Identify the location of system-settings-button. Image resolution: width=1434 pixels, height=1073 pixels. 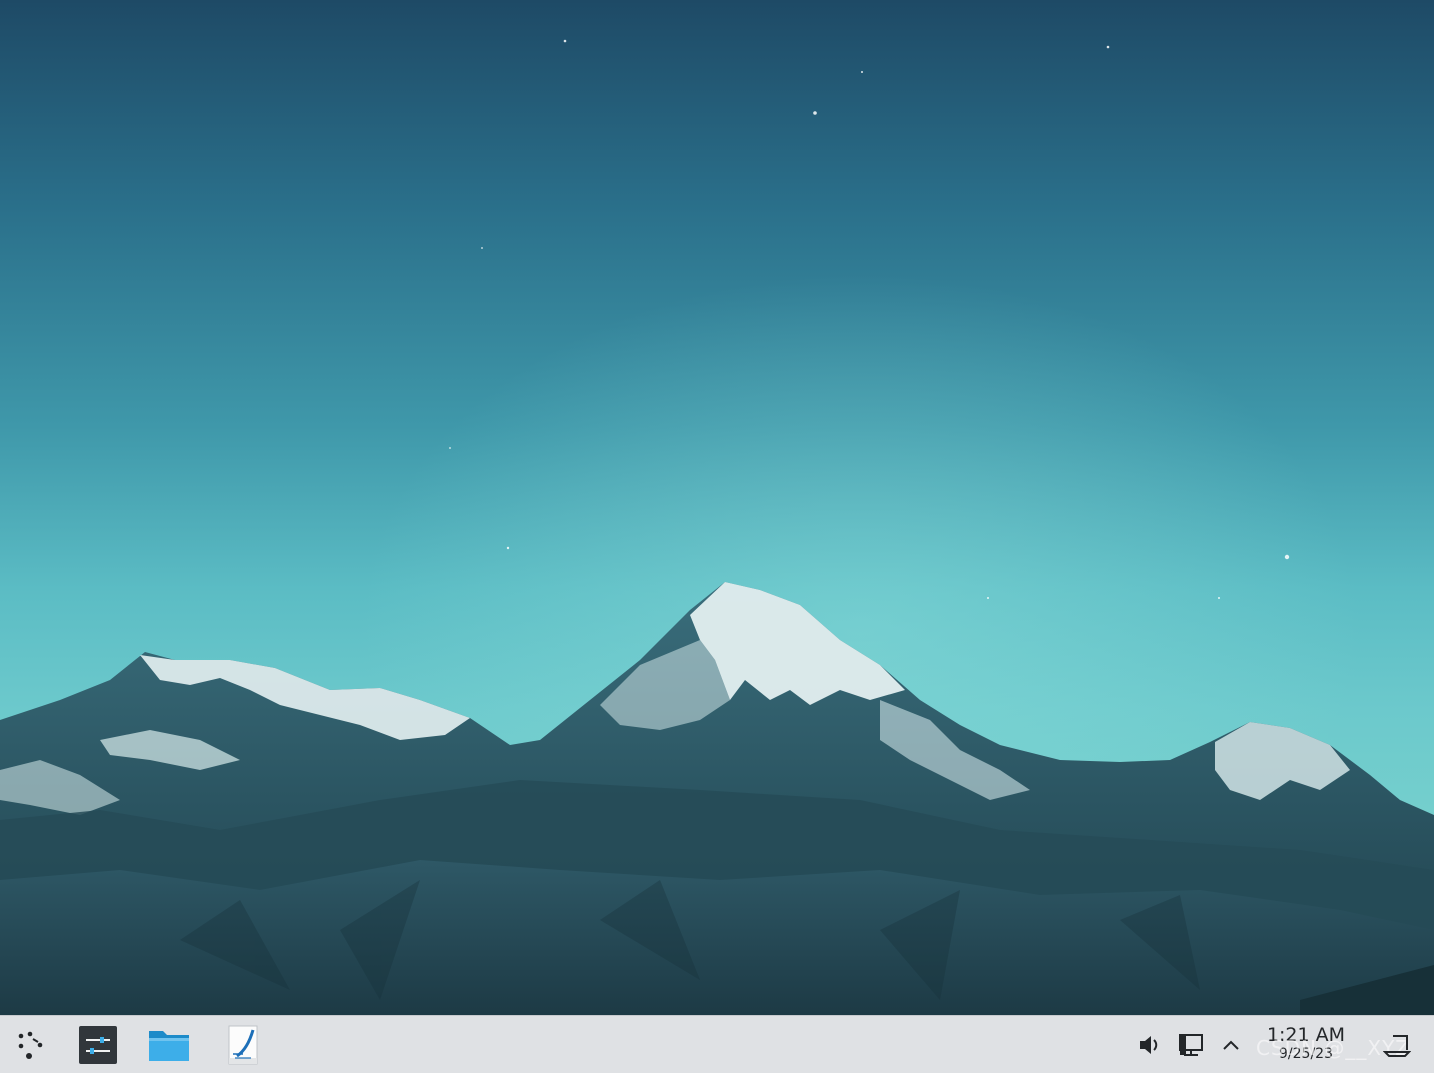
(98, 1045).